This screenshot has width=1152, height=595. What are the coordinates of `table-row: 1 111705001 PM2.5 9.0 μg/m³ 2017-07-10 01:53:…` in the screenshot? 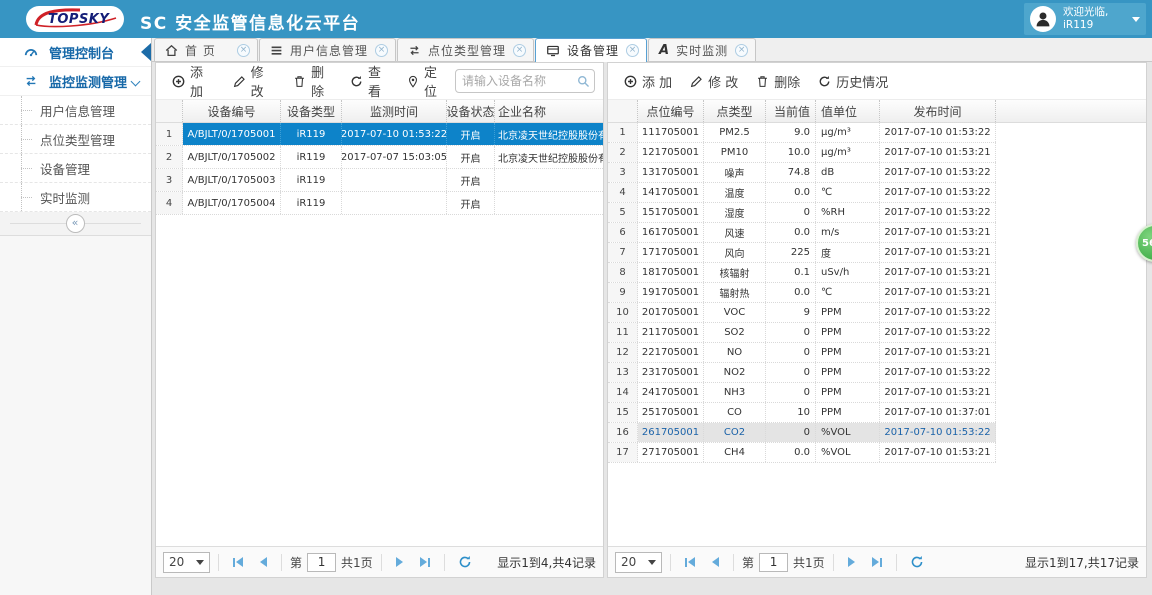 It's located at (802, 133).